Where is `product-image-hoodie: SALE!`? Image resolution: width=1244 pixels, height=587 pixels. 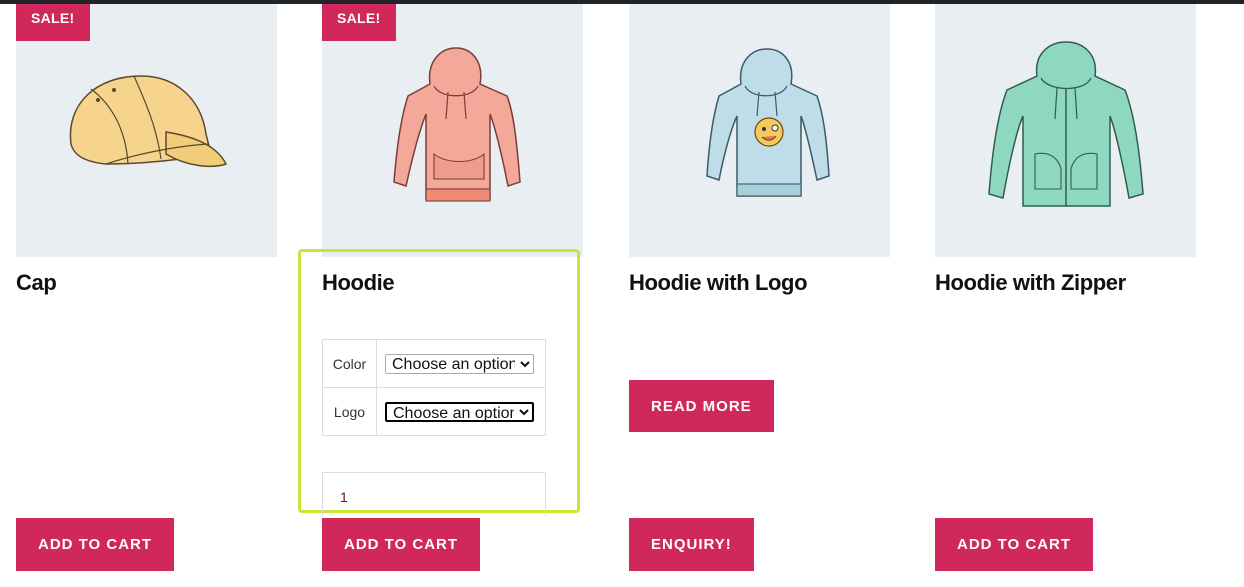
product-image-hoodie: SALE! is located at coordinates (452, 130).